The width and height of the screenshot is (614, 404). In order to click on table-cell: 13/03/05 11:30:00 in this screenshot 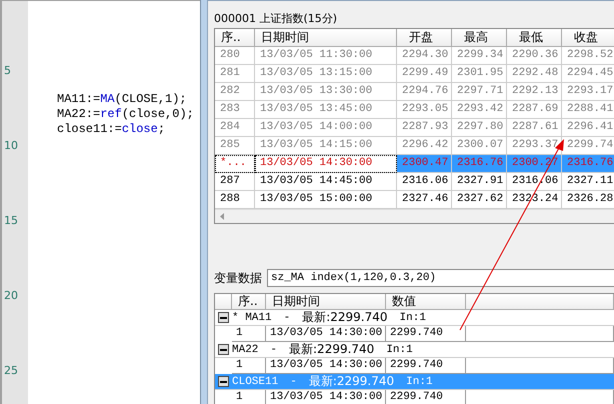, I will do `click(326, 56)`.